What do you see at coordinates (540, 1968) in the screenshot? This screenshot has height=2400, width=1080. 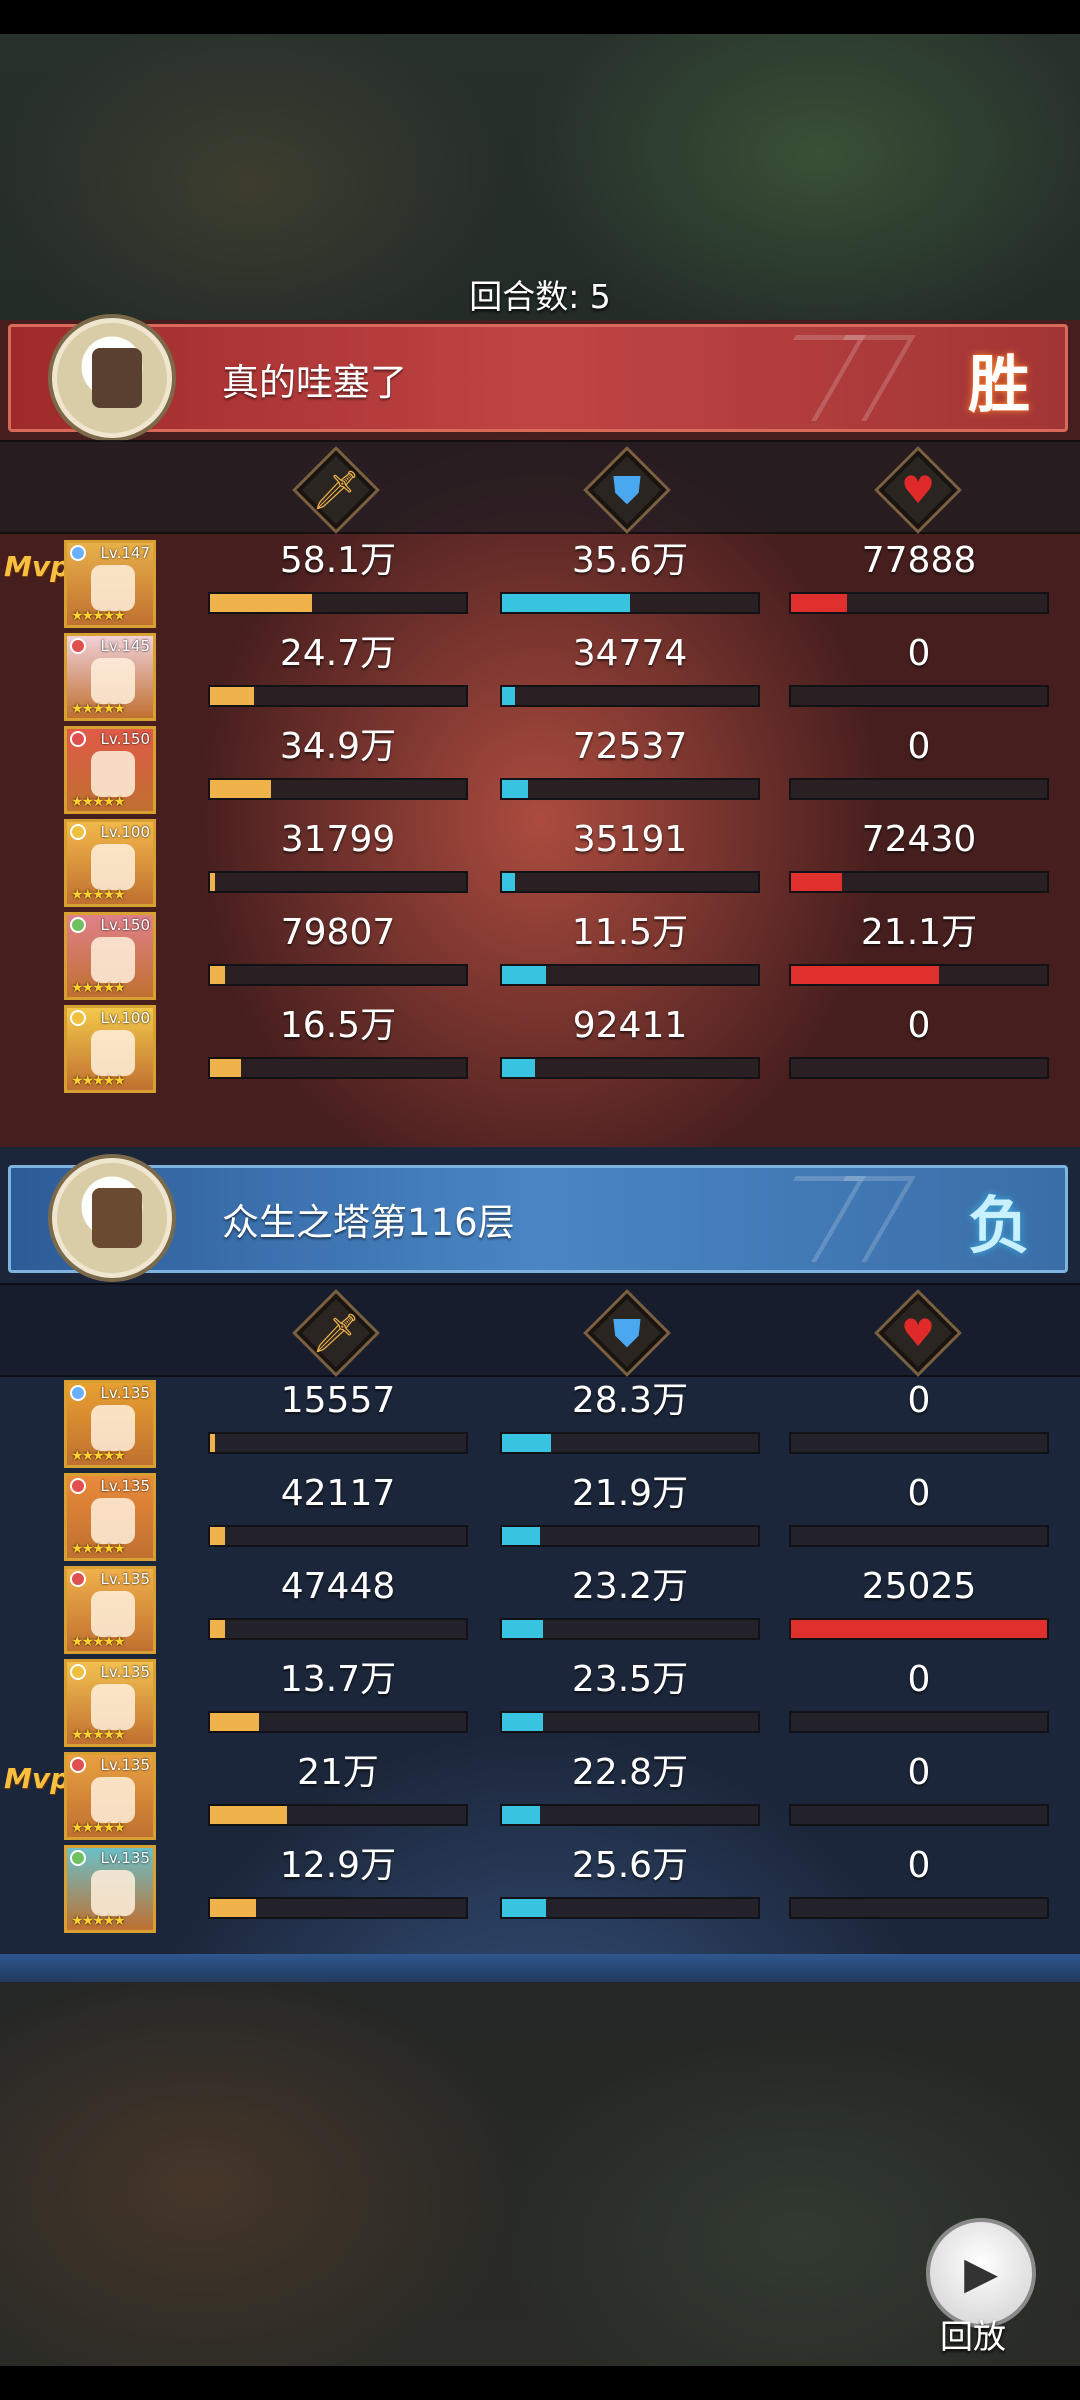 I see `scroll-edge` at bounding box center [540, 1968].